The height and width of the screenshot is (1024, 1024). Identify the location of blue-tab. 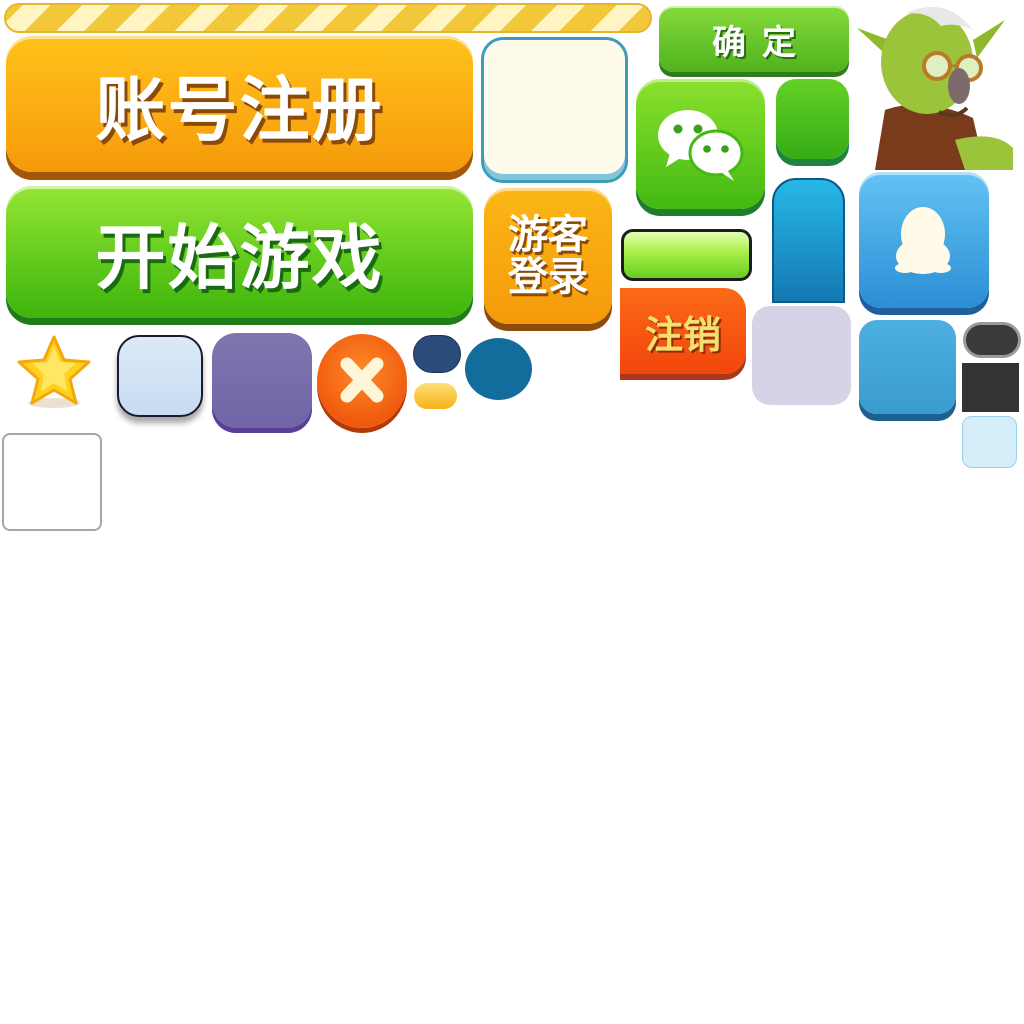
(808, 240).